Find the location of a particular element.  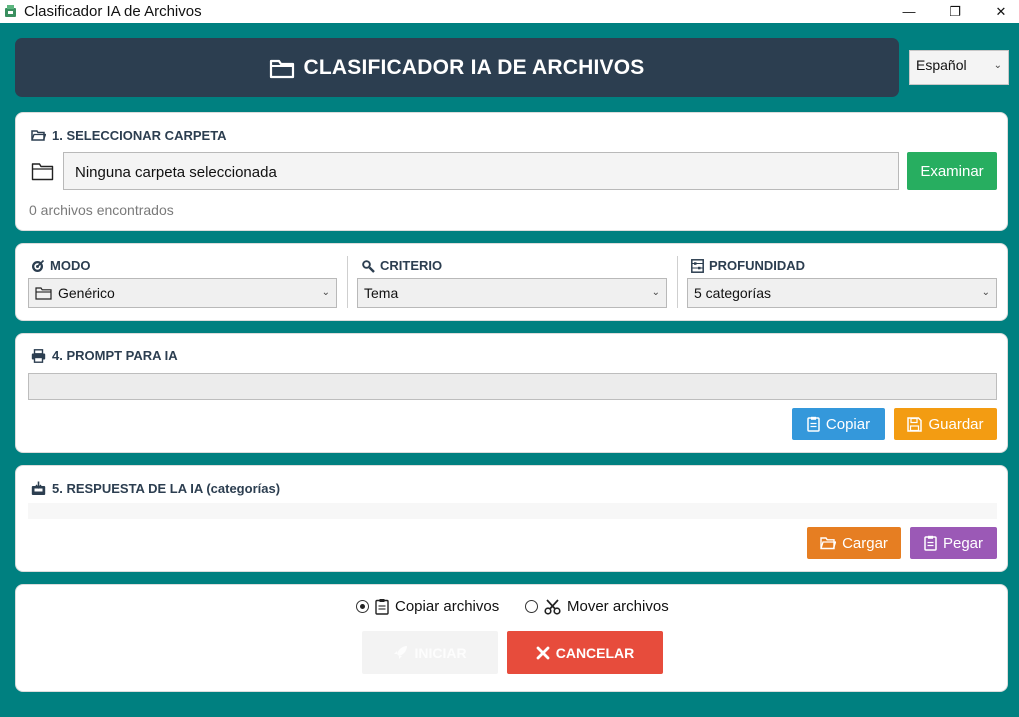

mode-label: MODO is located at coordinates (60, 265).